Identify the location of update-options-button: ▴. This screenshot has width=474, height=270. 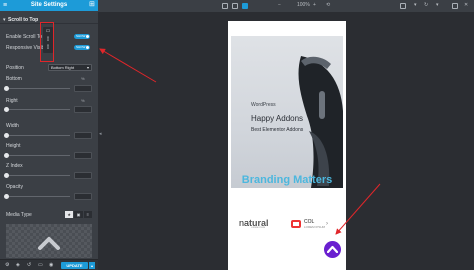
(92, 265).